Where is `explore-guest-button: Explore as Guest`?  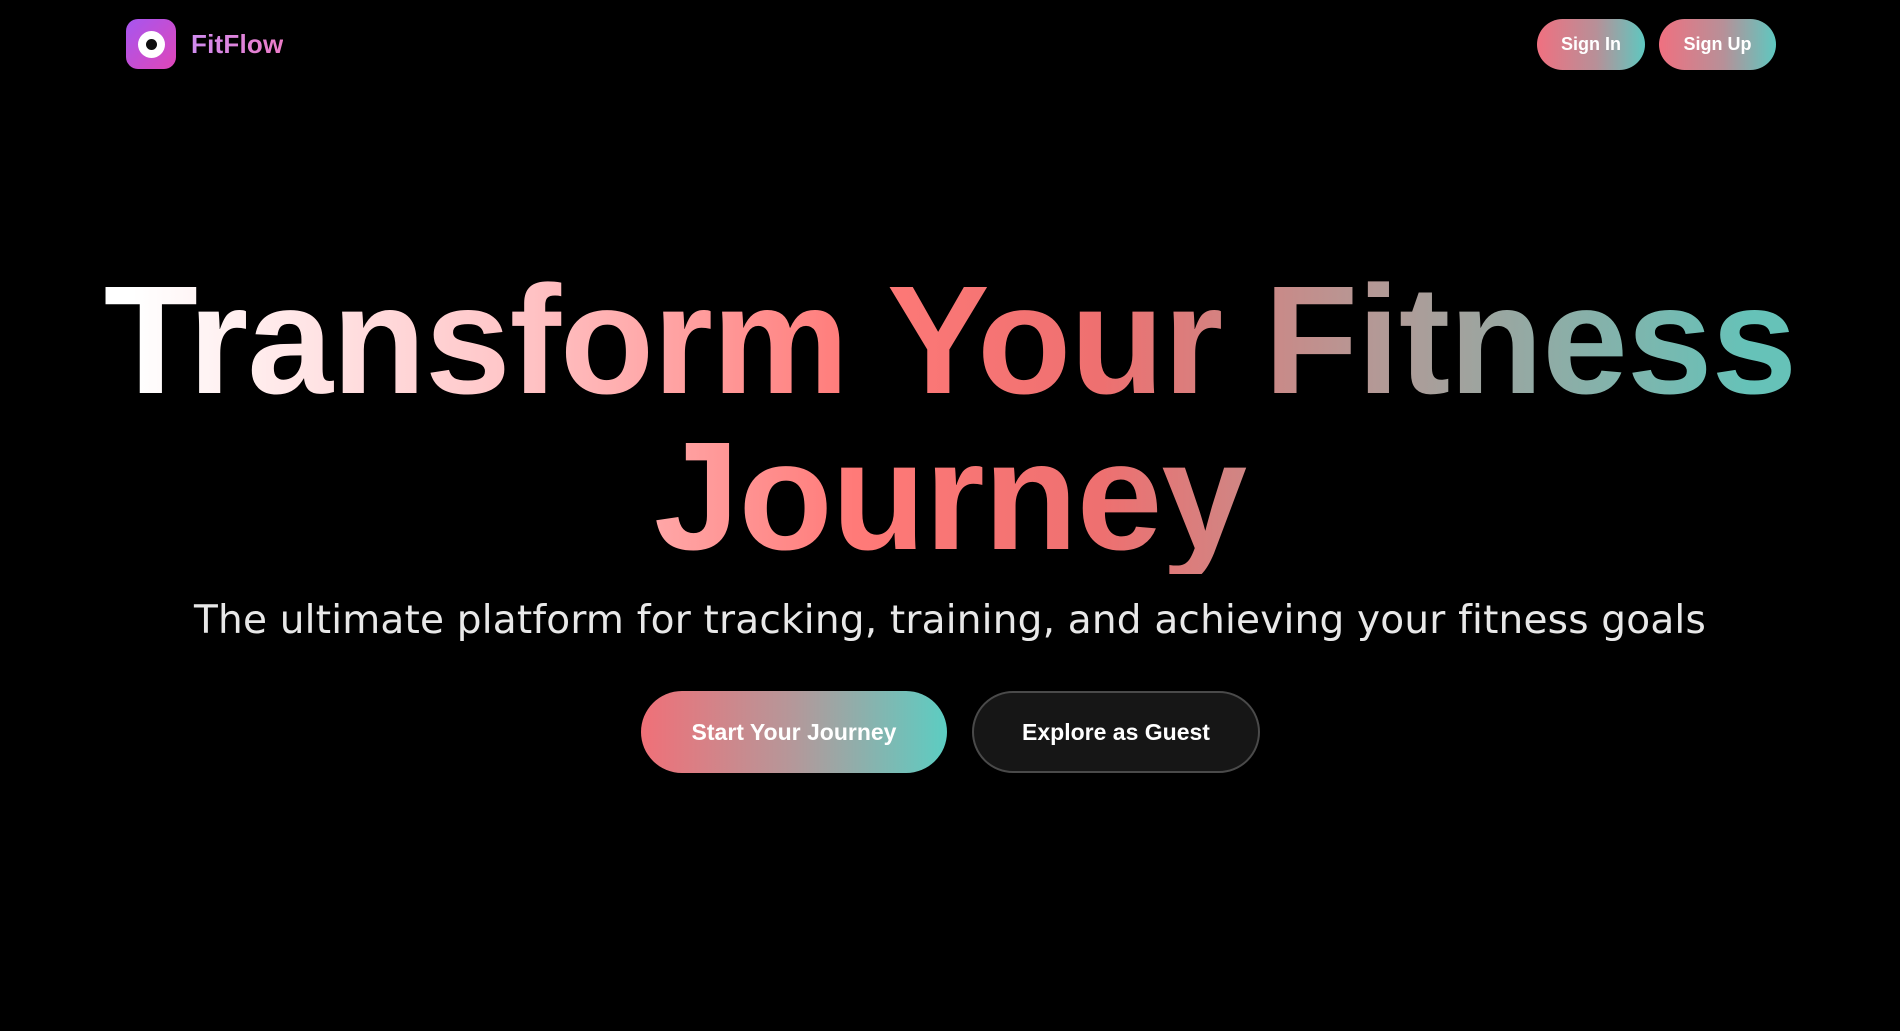 explore-guest-button: Explore as Guest is located at coordinates (1116, 732).